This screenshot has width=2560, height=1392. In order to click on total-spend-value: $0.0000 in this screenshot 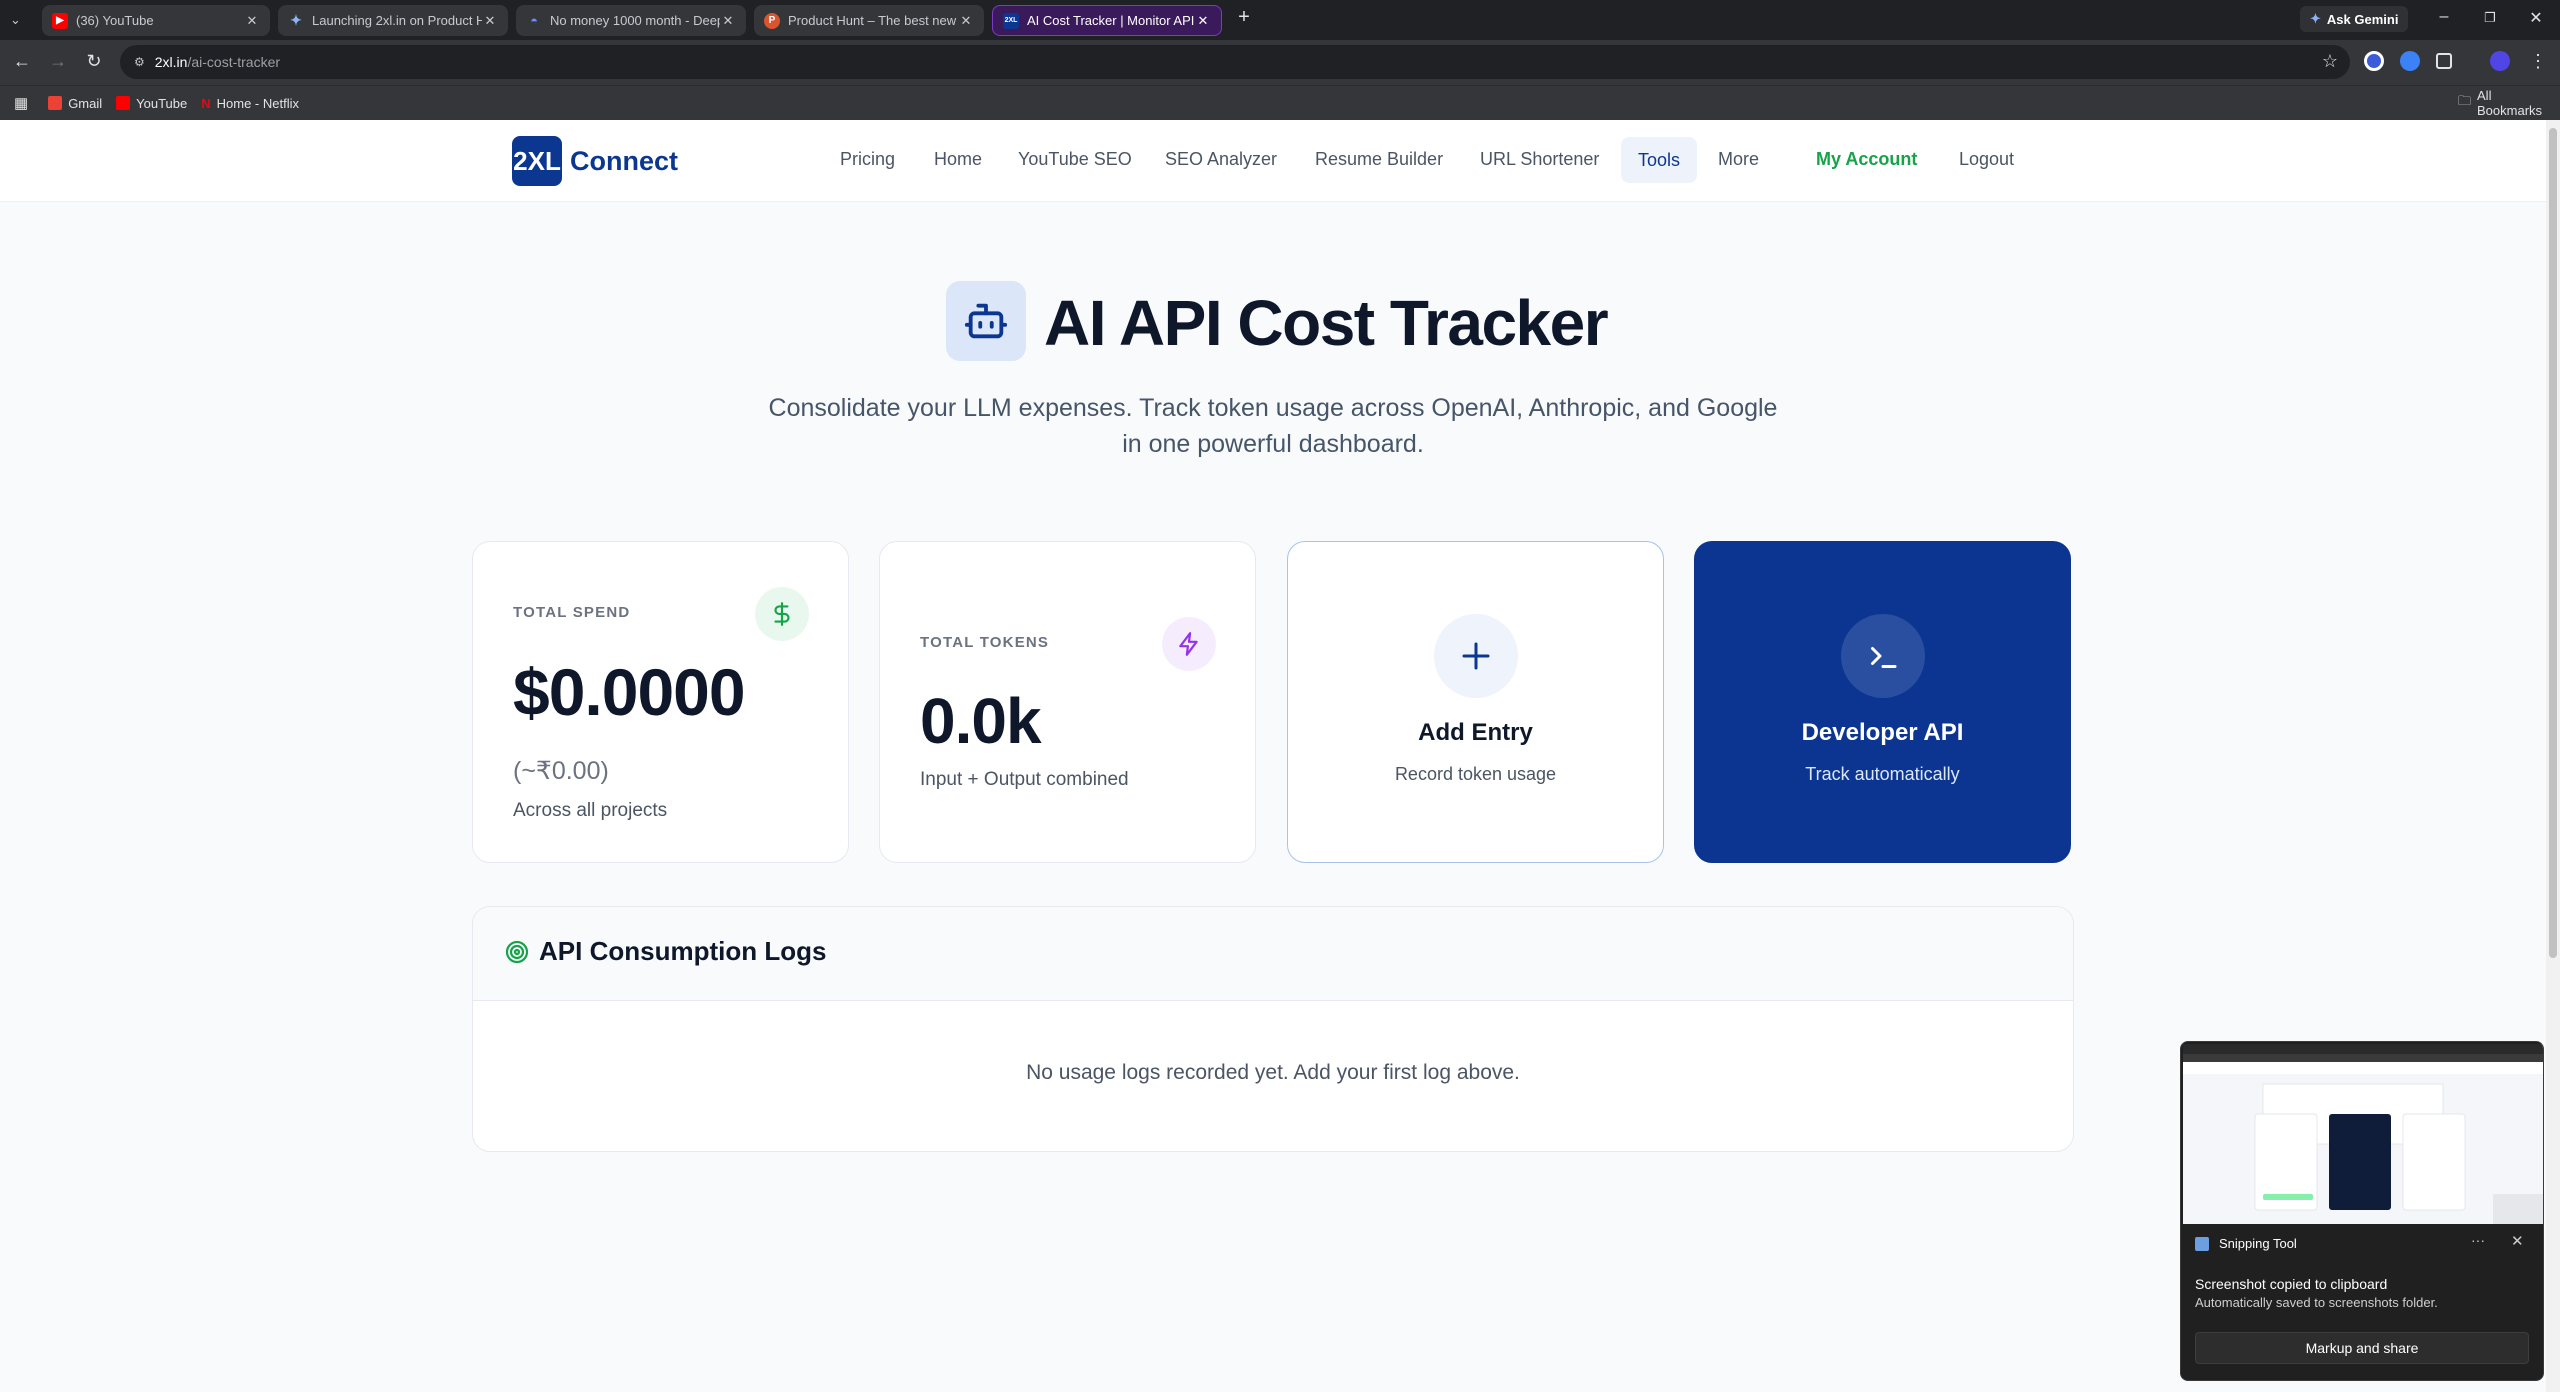, I will do `click(629, 692)`.